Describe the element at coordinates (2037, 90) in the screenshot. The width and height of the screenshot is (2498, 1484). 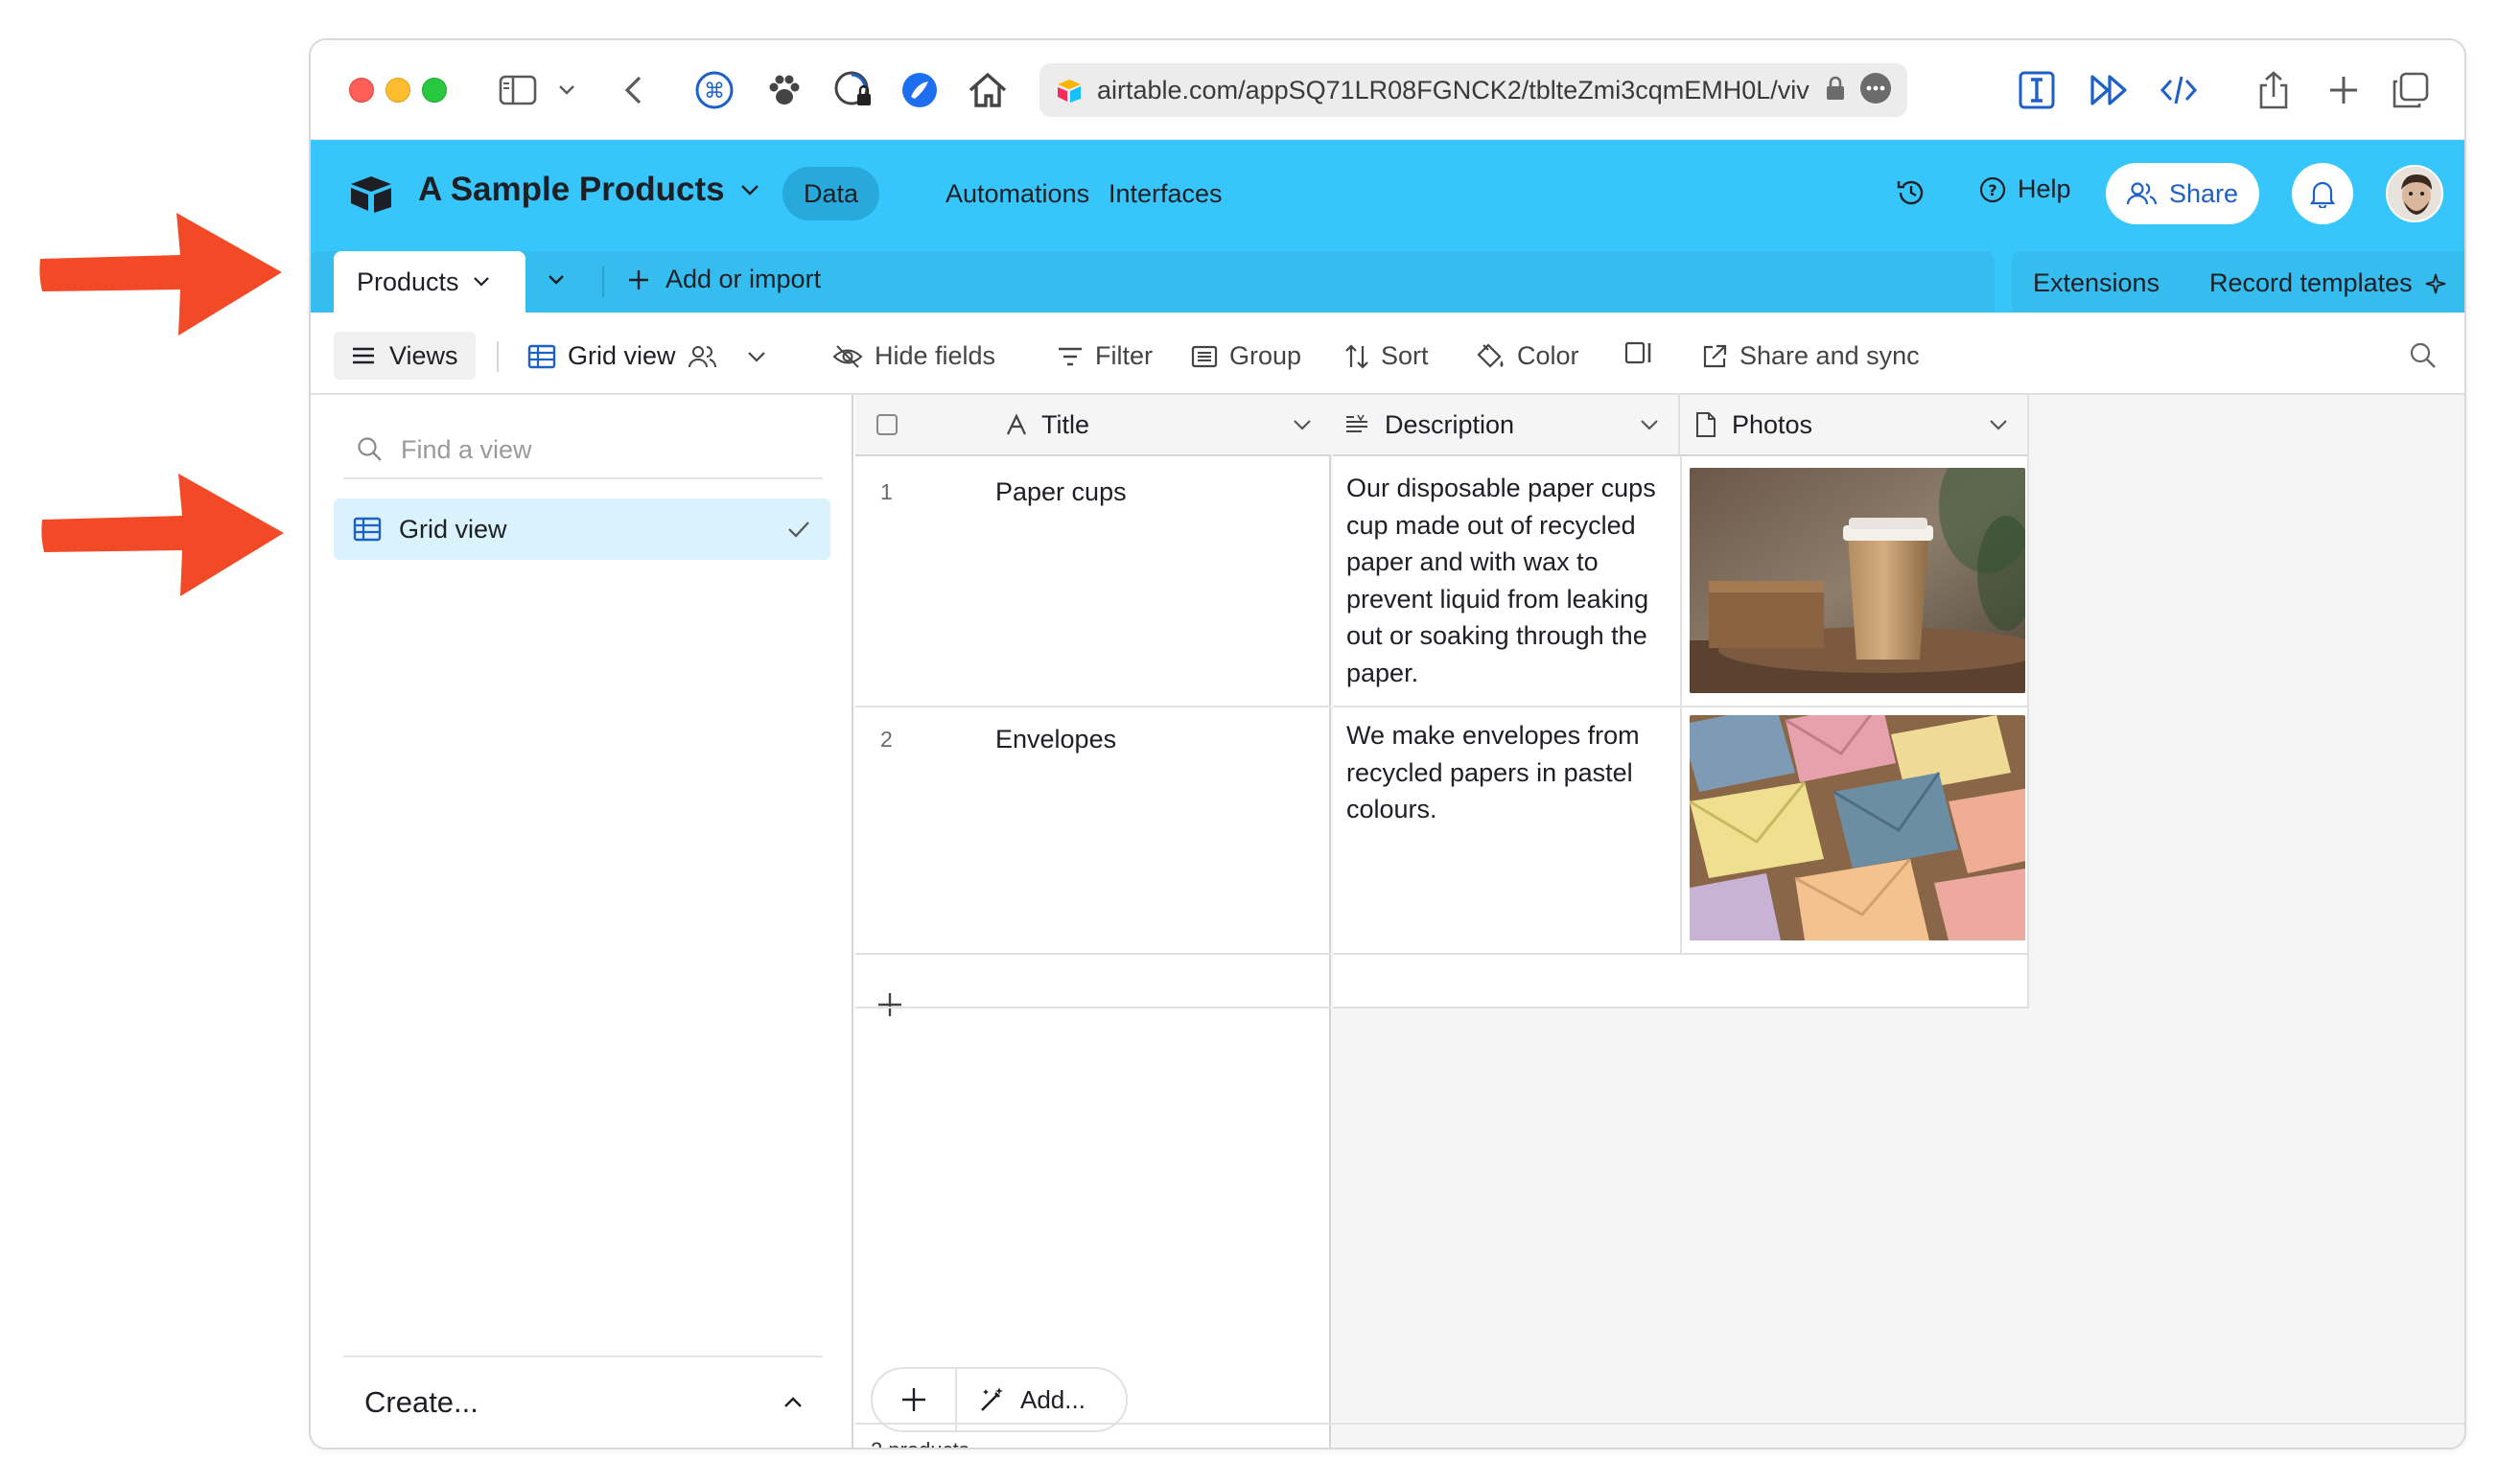
I see `extension-cursor-icon` at that location.